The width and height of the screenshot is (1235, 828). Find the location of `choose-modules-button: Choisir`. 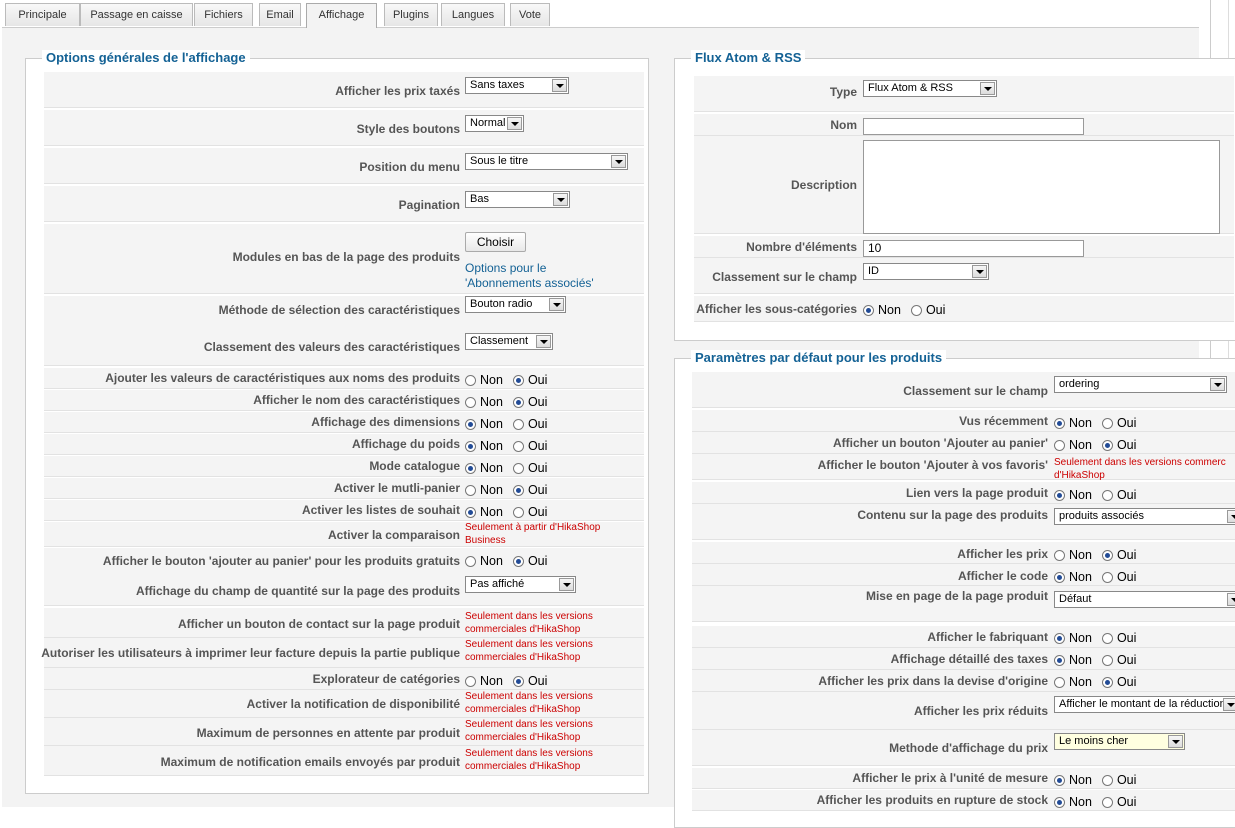

choose-modules-button: Choisir is located at coordinates (495, 242).